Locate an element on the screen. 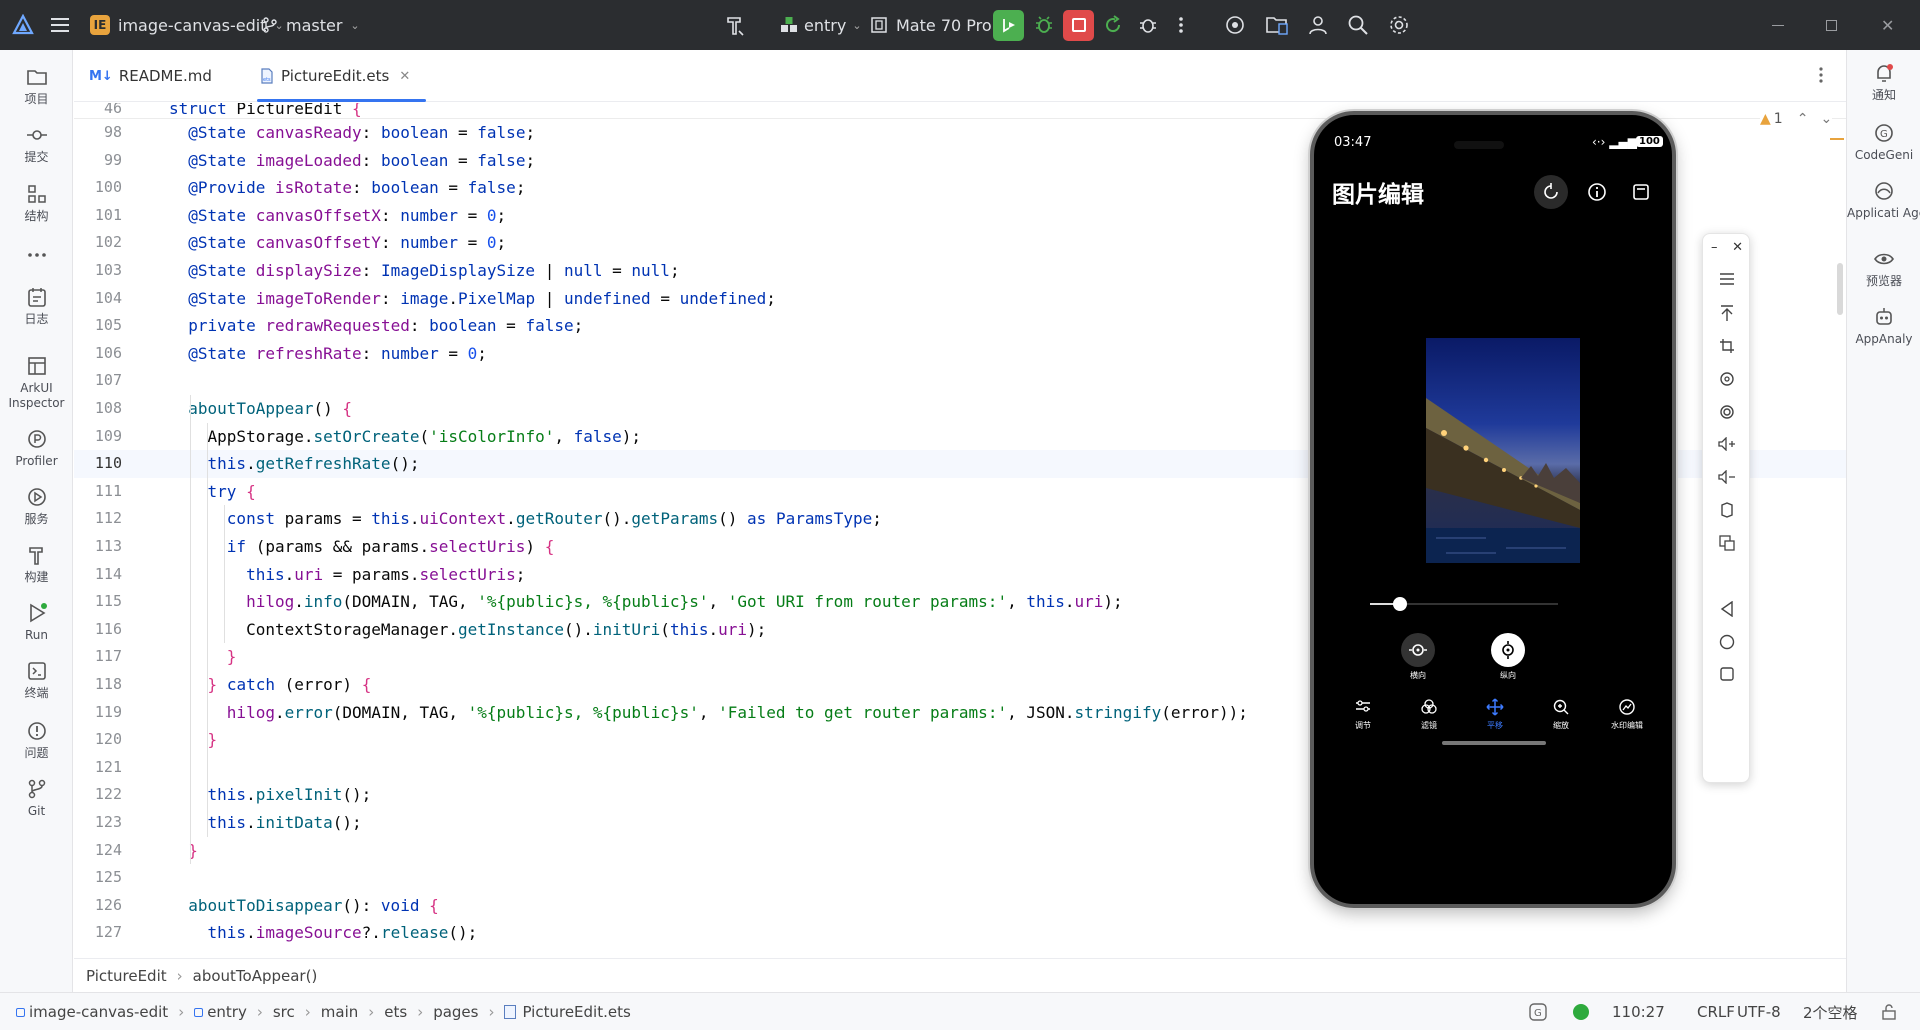 The image size is (1920, 1031). volume-up-icon is located at coordinates (1727, 444).